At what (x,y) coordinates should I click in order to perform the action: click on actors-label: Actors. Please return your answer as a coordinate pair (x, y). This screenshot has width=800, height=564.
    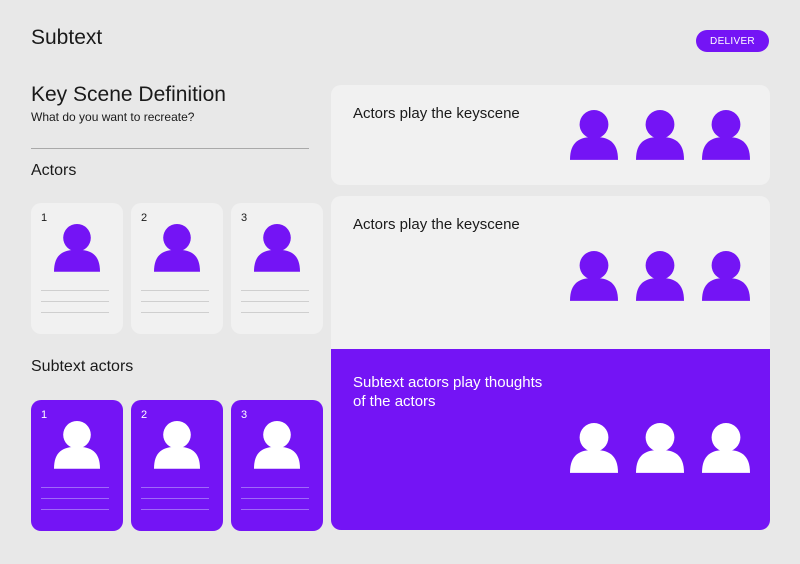
    Looking at the image, I should click on (54, 170).